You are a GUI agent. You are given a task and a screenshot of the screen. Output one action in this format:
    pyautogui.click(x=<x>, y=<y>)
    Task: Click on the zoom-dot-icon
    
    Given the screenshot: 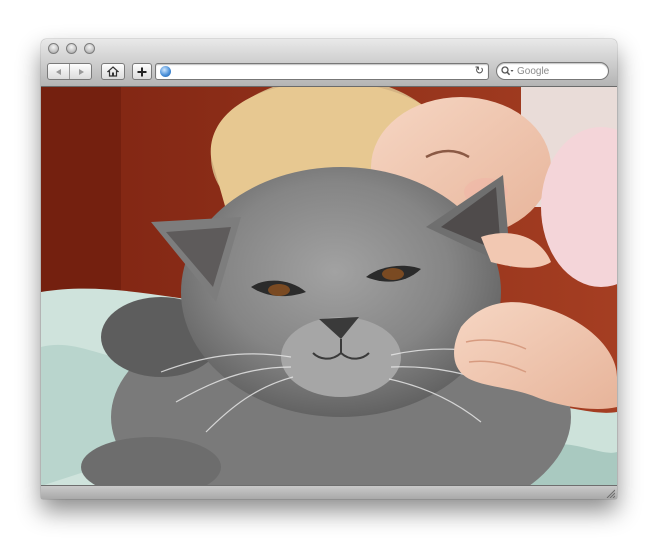 What is the action you would take?
    pyautogui.click(x=89, y=48)
    